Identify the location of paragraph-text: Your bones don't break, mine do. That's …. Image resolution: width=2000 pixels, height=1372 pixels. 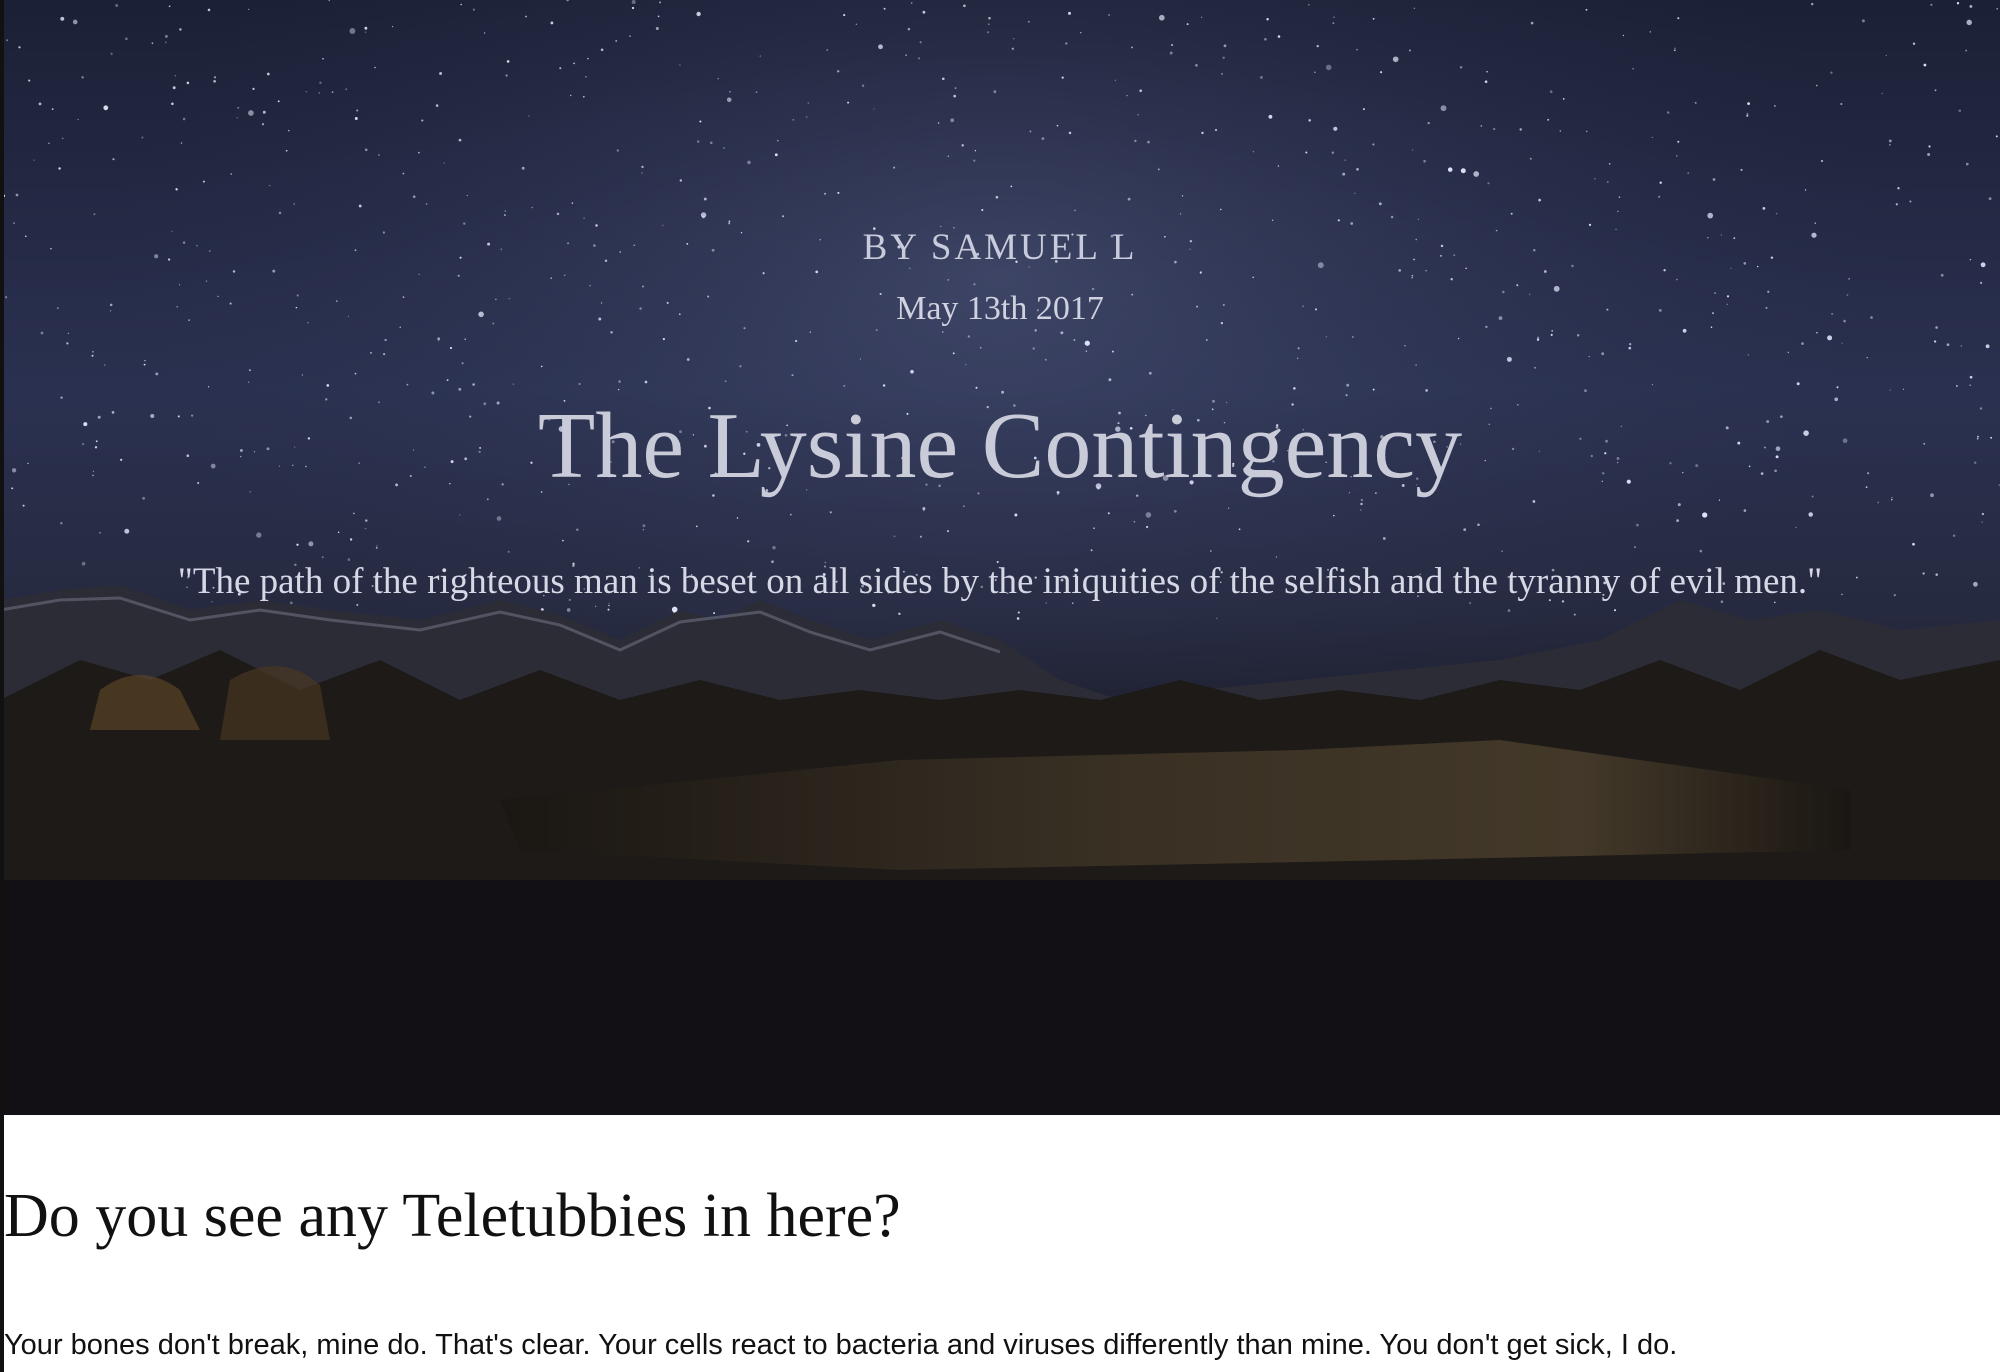
(841, 1345).